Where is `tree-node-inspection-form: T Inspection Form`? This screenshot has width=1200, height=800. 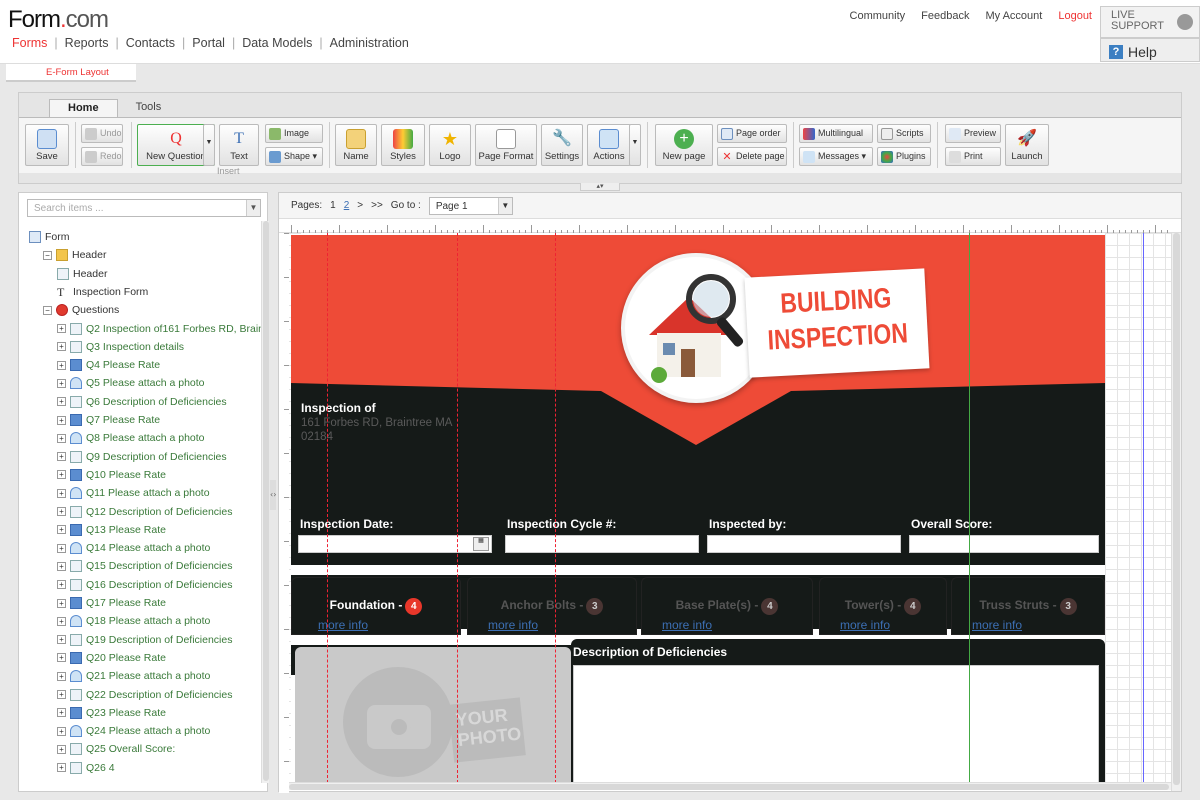 tree-node-inspection-form: T Inspection Form is located at coordinates (102, 292).